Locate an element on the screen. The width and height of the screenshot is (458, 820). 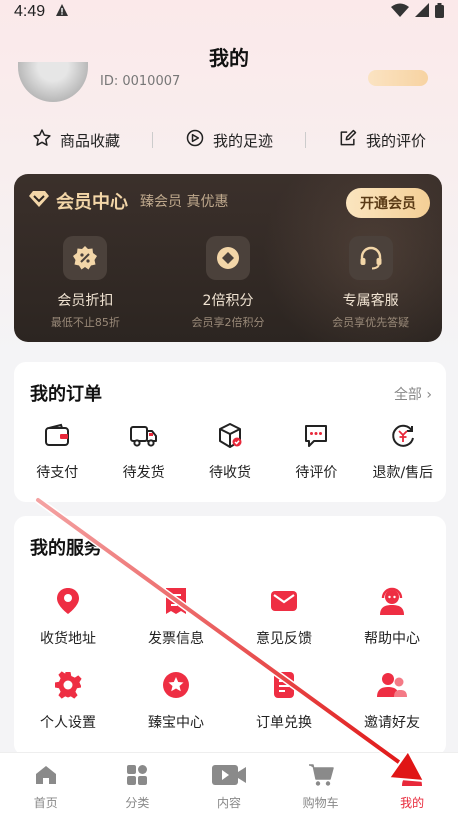
status-time: 4:49 is located at coordinates (30, 11).